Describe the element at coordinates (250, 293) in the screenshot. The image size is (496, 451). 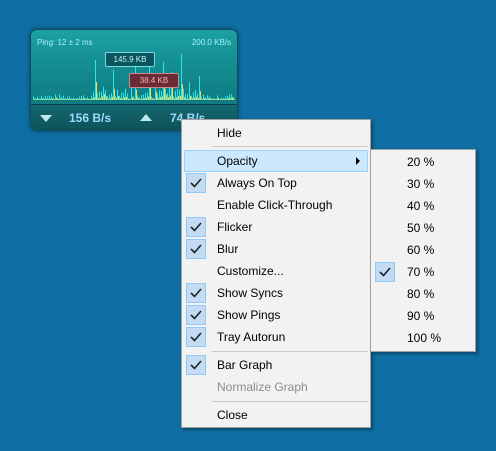
I see `menu-item-label: Show Syncs` at that location.